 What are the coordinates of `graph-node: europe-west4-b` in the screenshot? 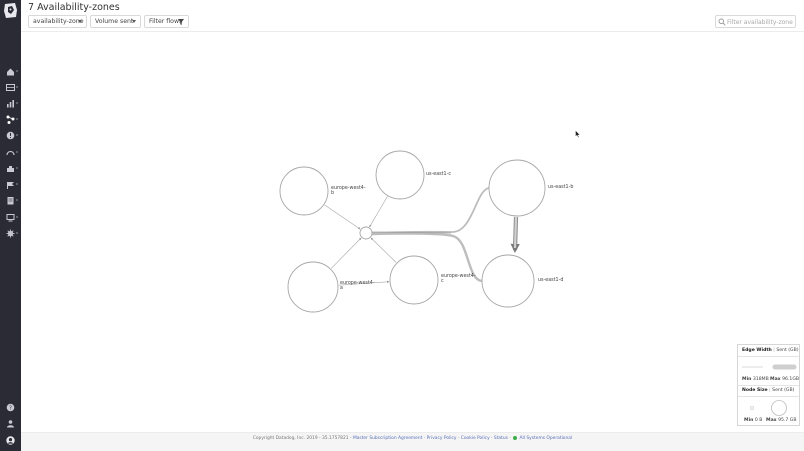 It's located at (322, 191).